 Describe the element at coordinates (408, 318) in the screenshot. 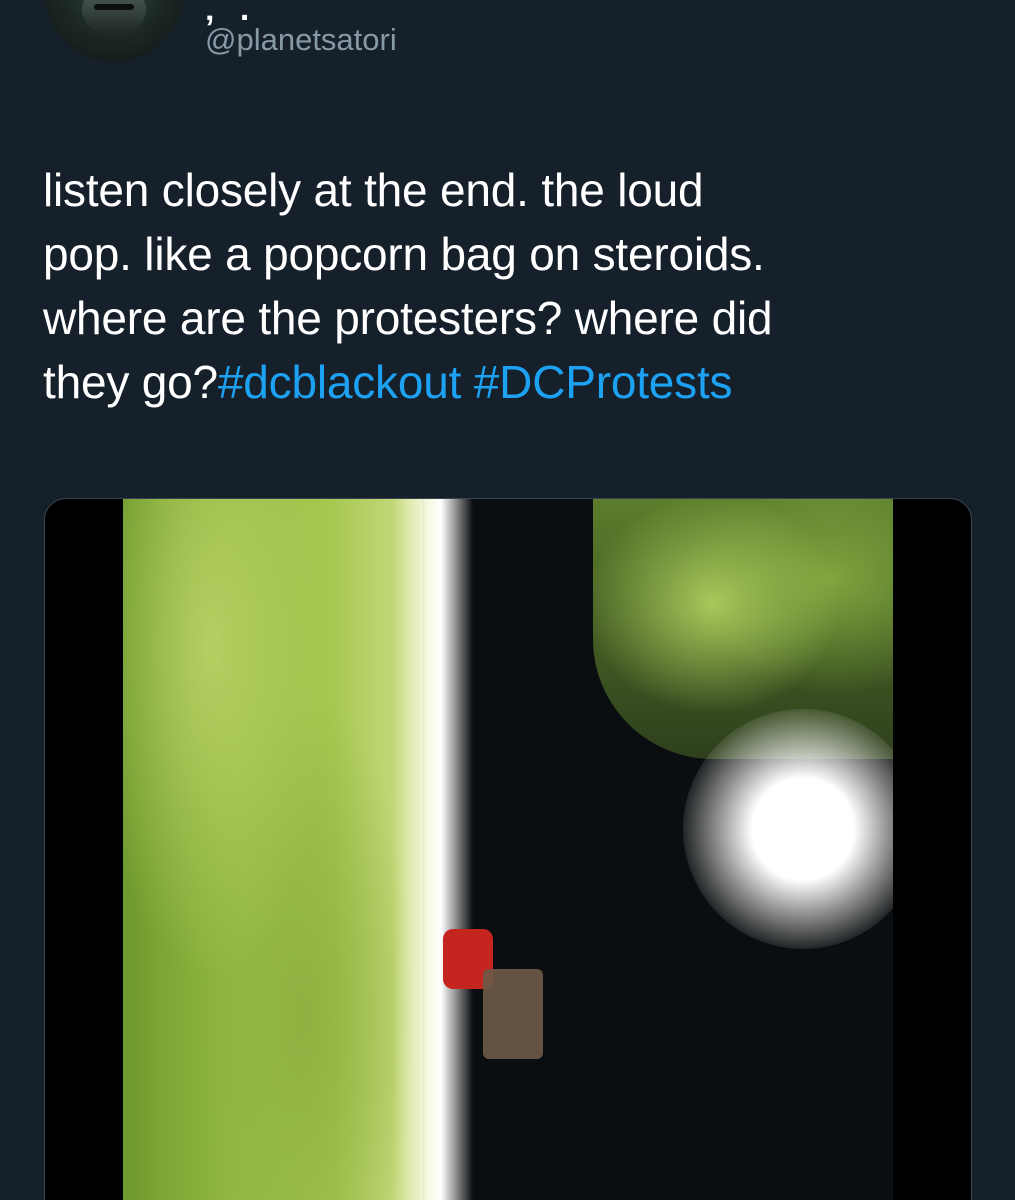

I see `tweet-line: where are the protesters? where did` at that location.